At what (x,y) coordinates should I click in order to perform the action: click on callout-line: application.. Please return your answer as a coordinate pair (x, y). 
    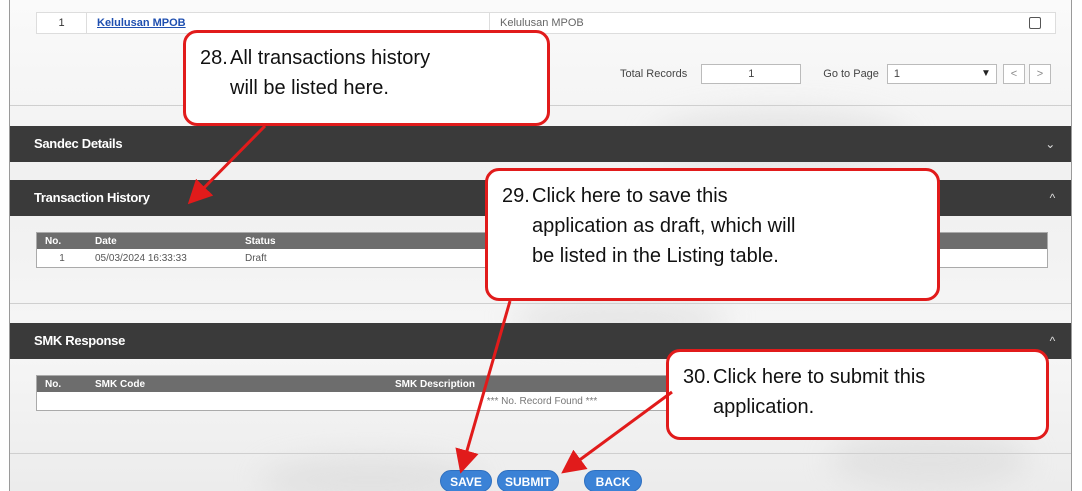
    Looking at the image, I should click on (764, 407).